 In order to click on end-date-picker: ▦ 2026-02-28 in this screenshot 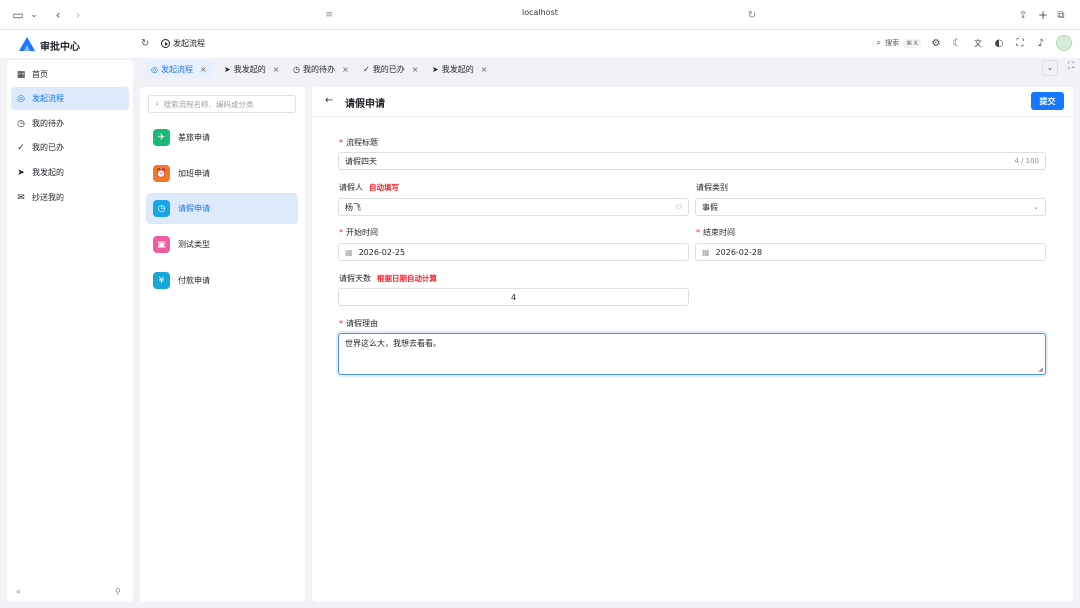, I will do `click(870, 252)`.